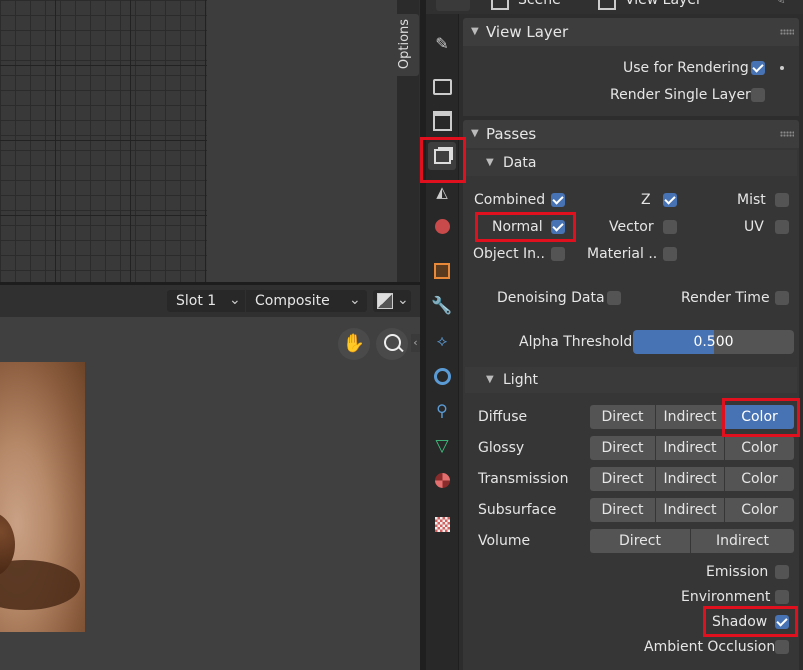  What do you see at coordinates (782, 572) in the screenshot?
I see `emission-checkbox` at bounding box center [782, 572].